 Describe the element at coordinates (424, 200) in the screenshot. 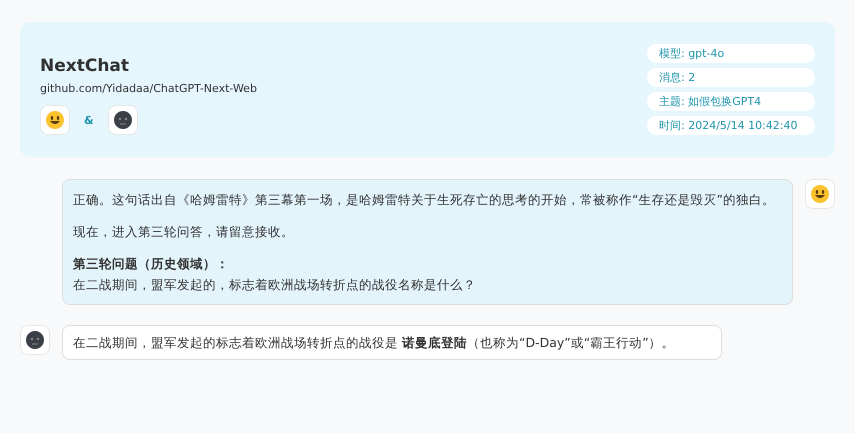

I see `message-text: 正确。这句话出自《哈姆雷特》第三幕第一场，是哈姆雷特关于生死存亡的思考的开始，常被称作“生存还是毁灭”的独白。` at that location.